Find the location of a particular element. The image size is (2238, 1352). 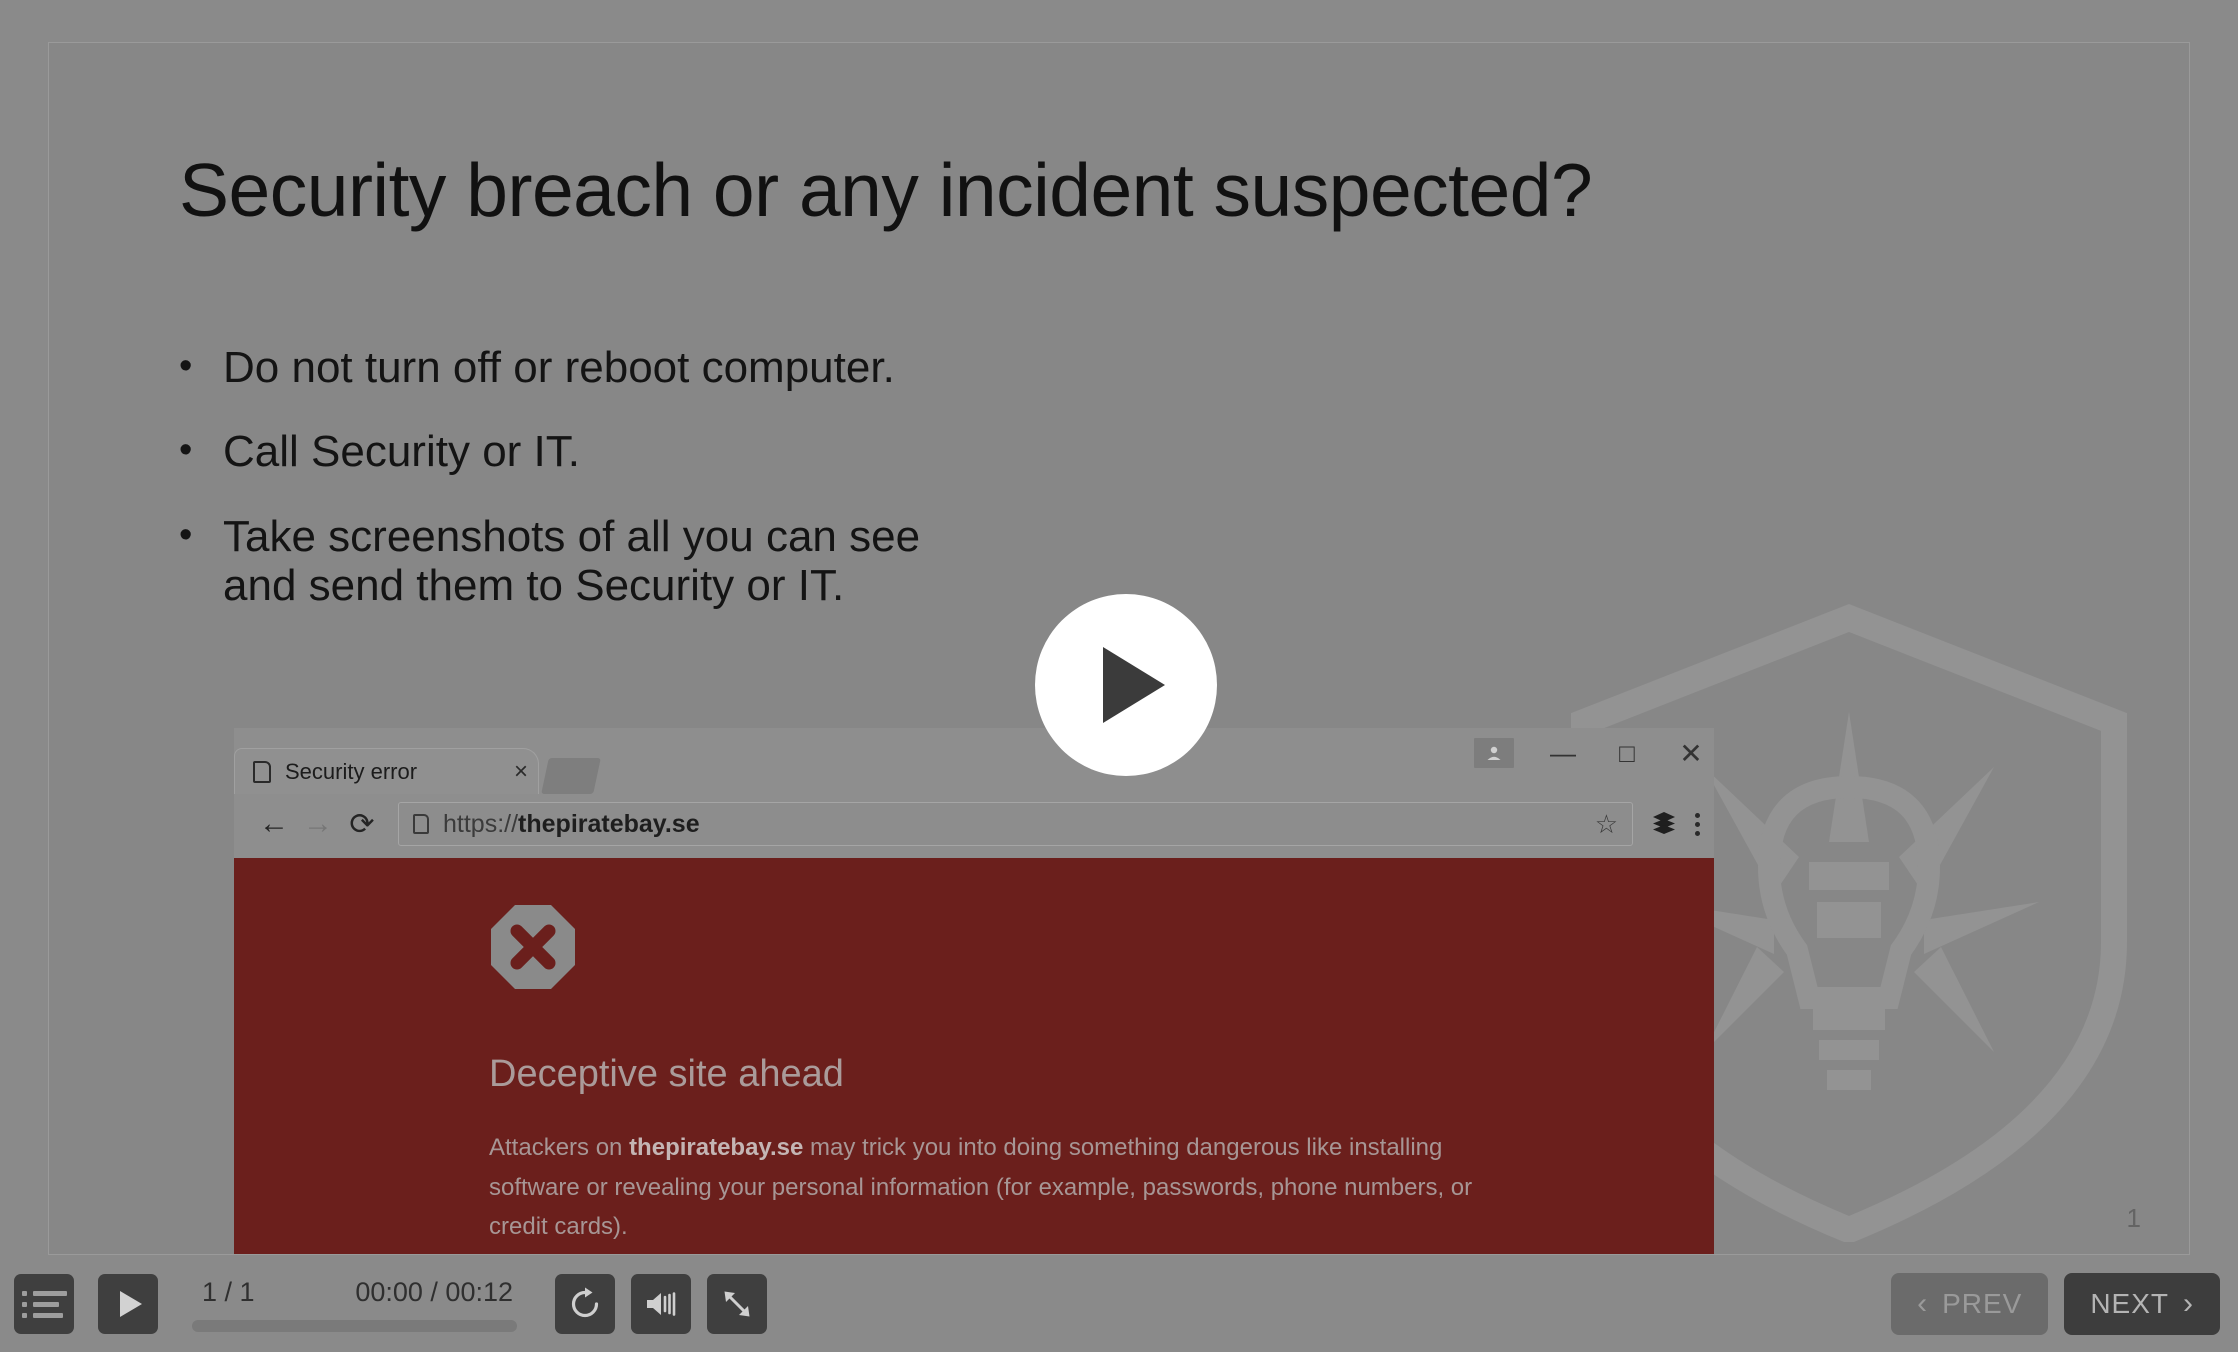

browser-tab-title: Security error is located at coordinates (351, 771).